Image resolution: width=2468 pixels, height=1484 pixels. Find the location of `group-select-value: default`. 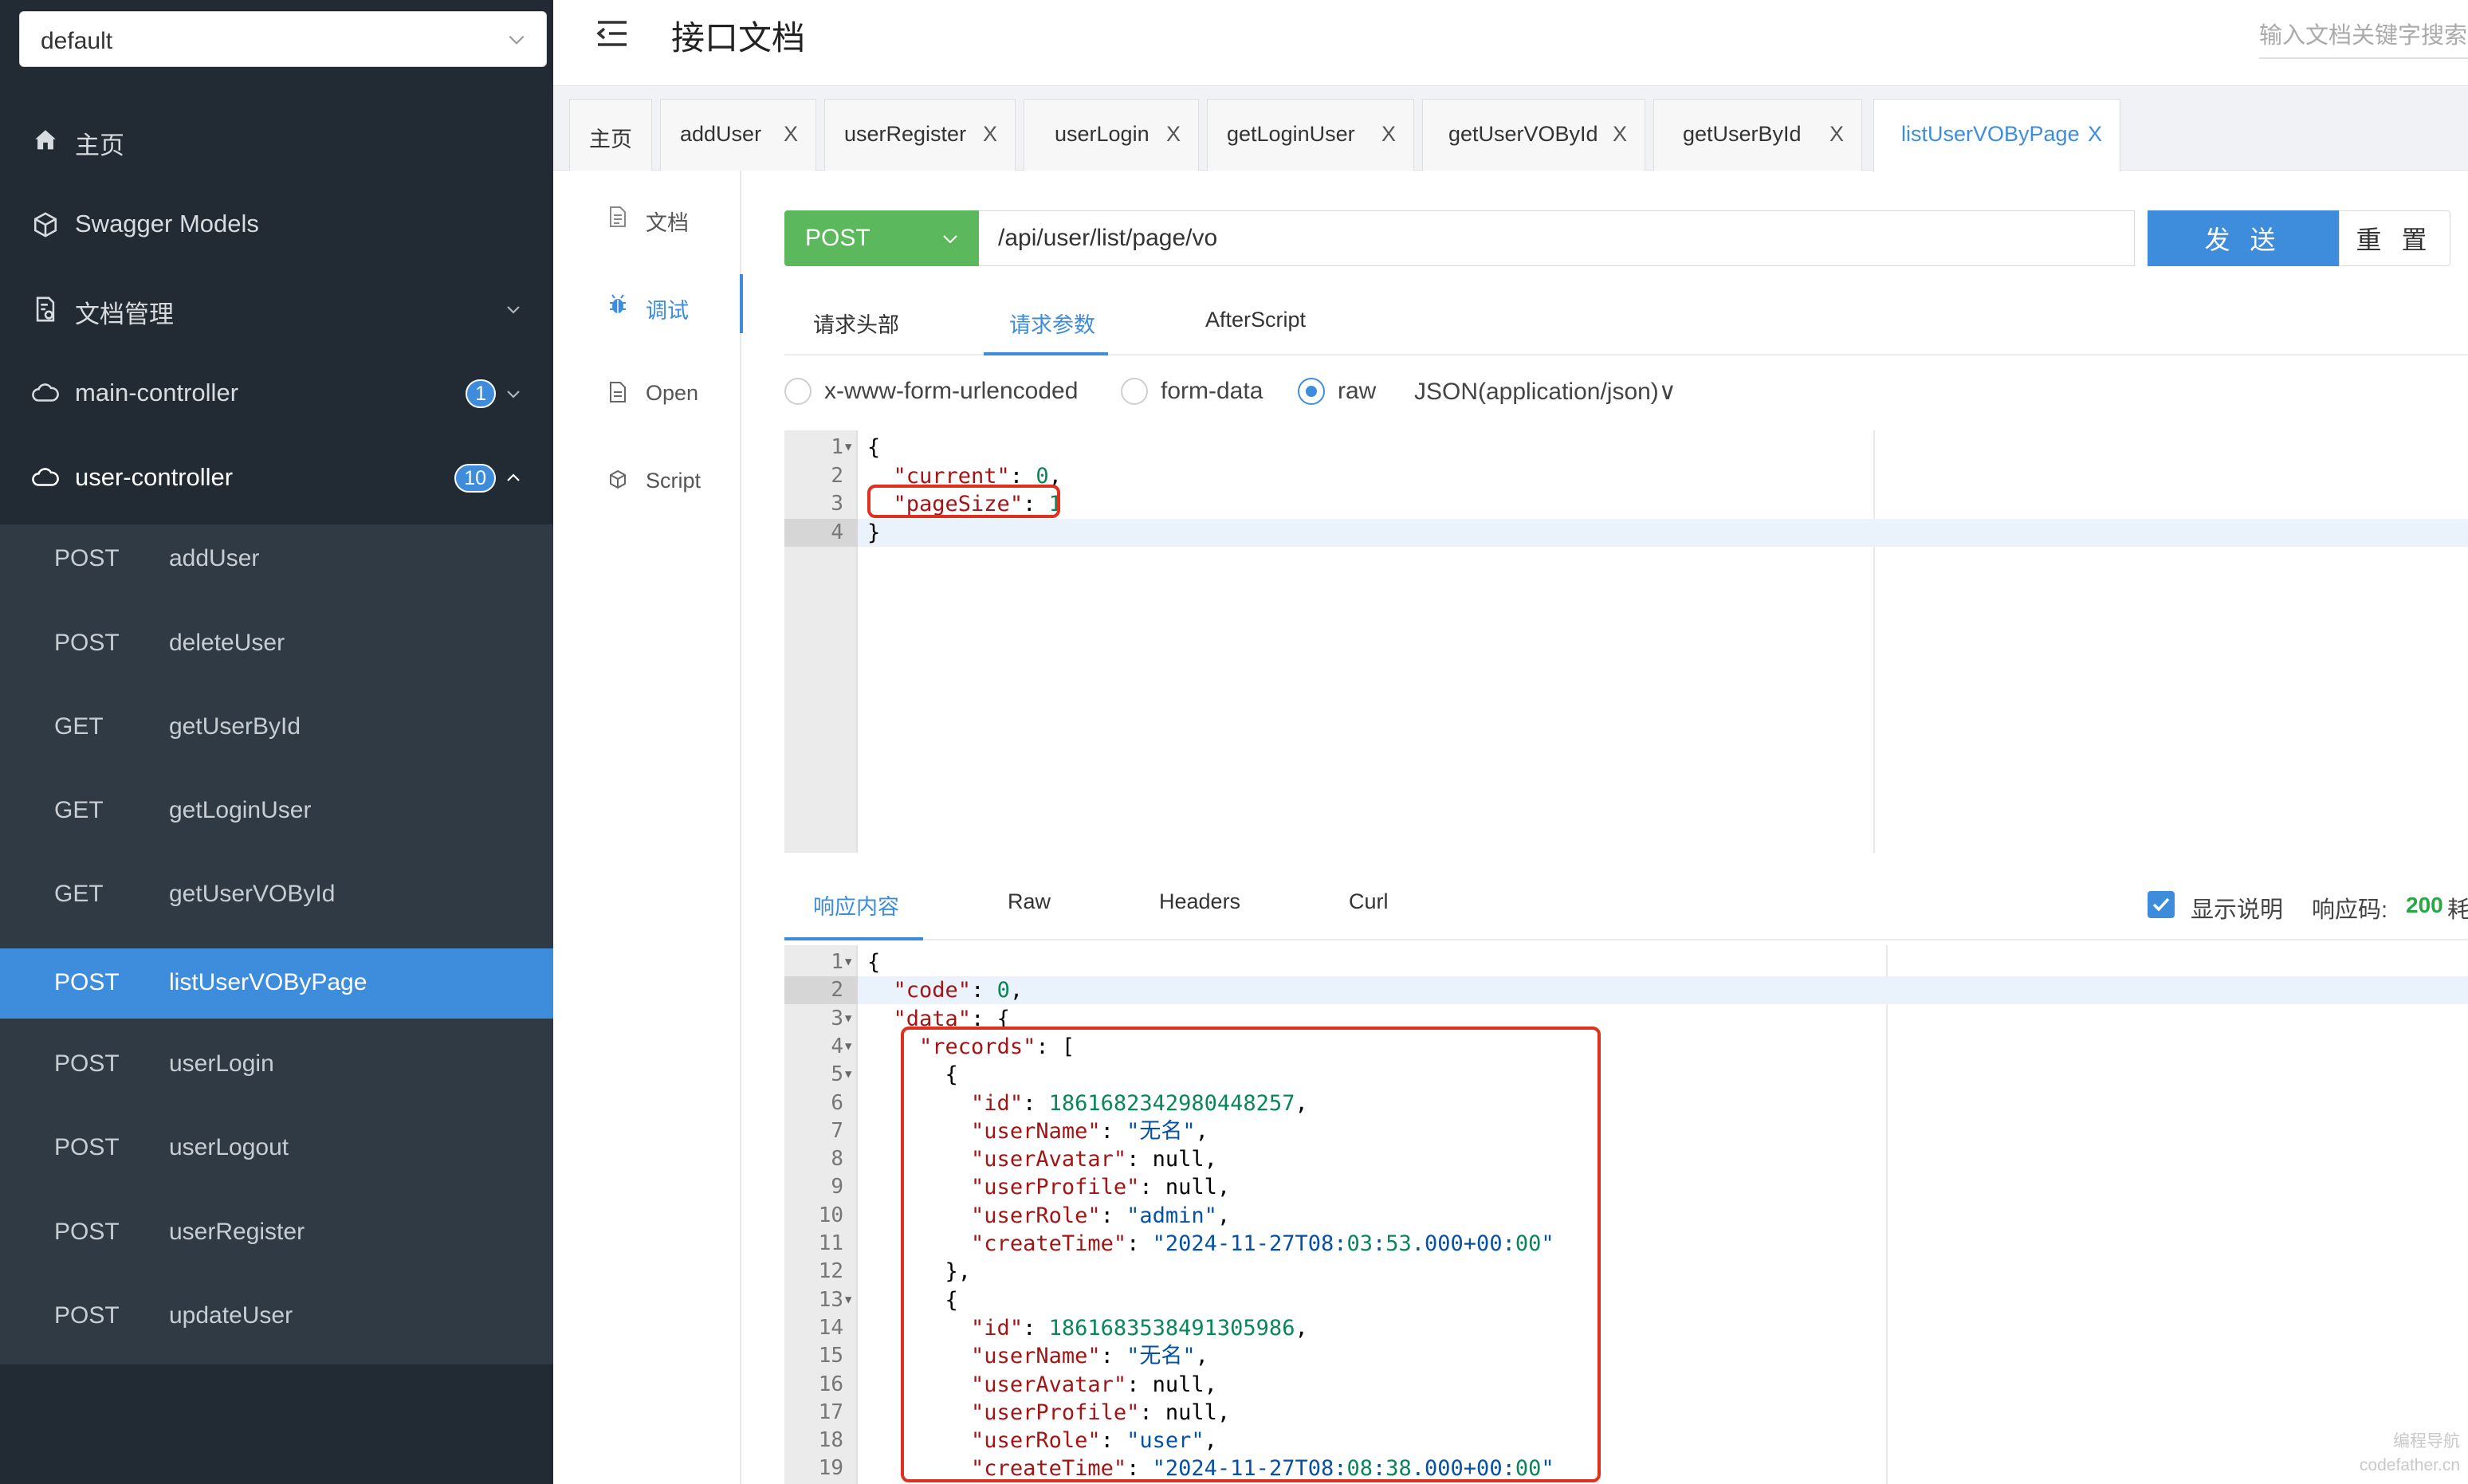

group-select-value: default is located at coordinates (77, 41).